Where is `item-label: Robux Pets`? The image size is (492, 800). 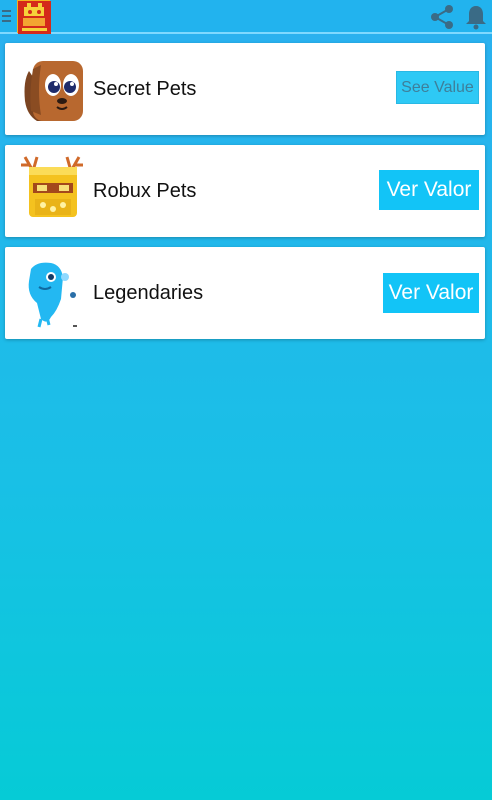
item-label: Robux Pets is located at coordinates (145, 190).